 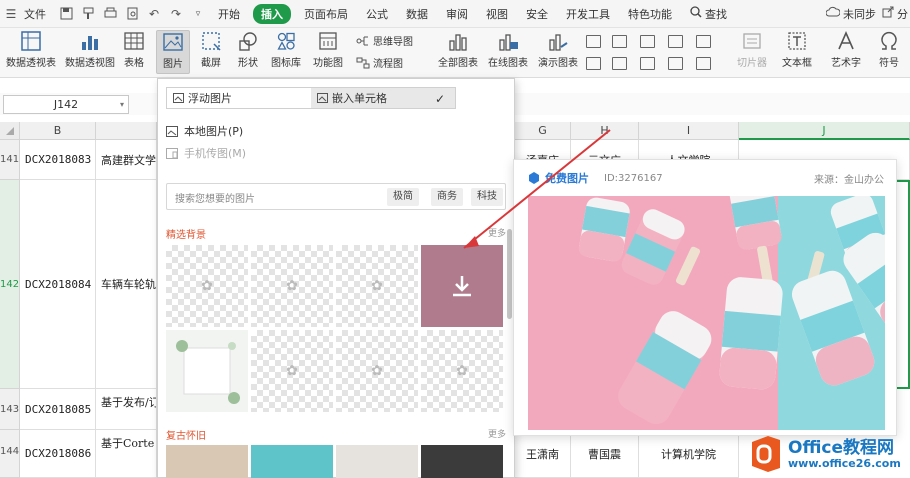 I want to click on watermark-text: Office教程网 www.office26.com, so click(x=844, y=454).